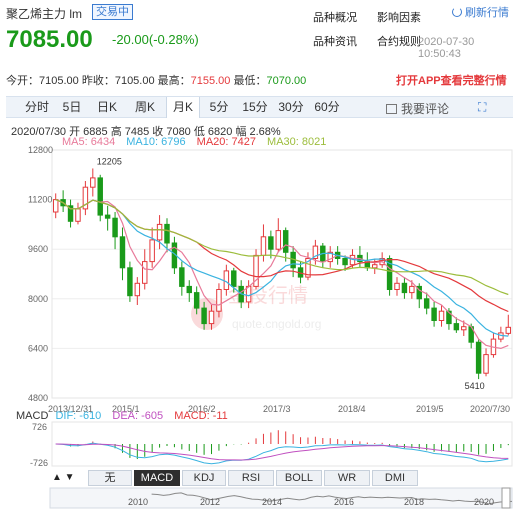 The height and width of the screenshot is (511, 519). Describe the element at coordinates (201, 416) in the screenshot. I see `macd-label: MACD: -11` at that location.